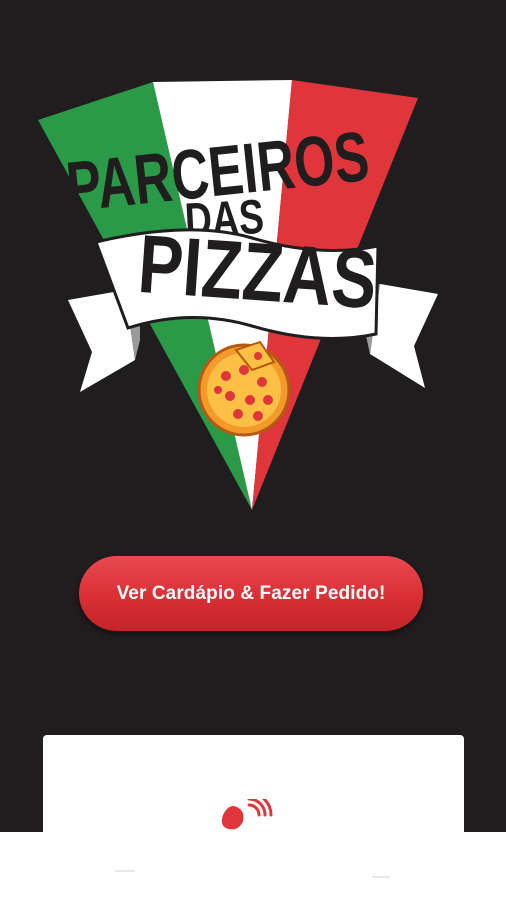  Describe the element at coordinates (253, 866) in the screenshot. I see `bottom-bar` at that location.